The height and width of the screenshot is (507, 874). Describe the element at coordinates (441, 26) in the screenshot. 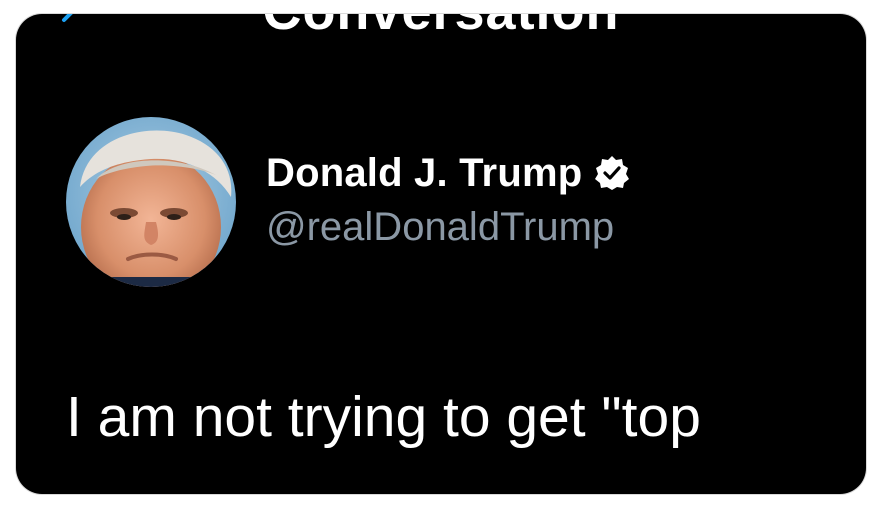

I see `page-title: Conversation` at that location.